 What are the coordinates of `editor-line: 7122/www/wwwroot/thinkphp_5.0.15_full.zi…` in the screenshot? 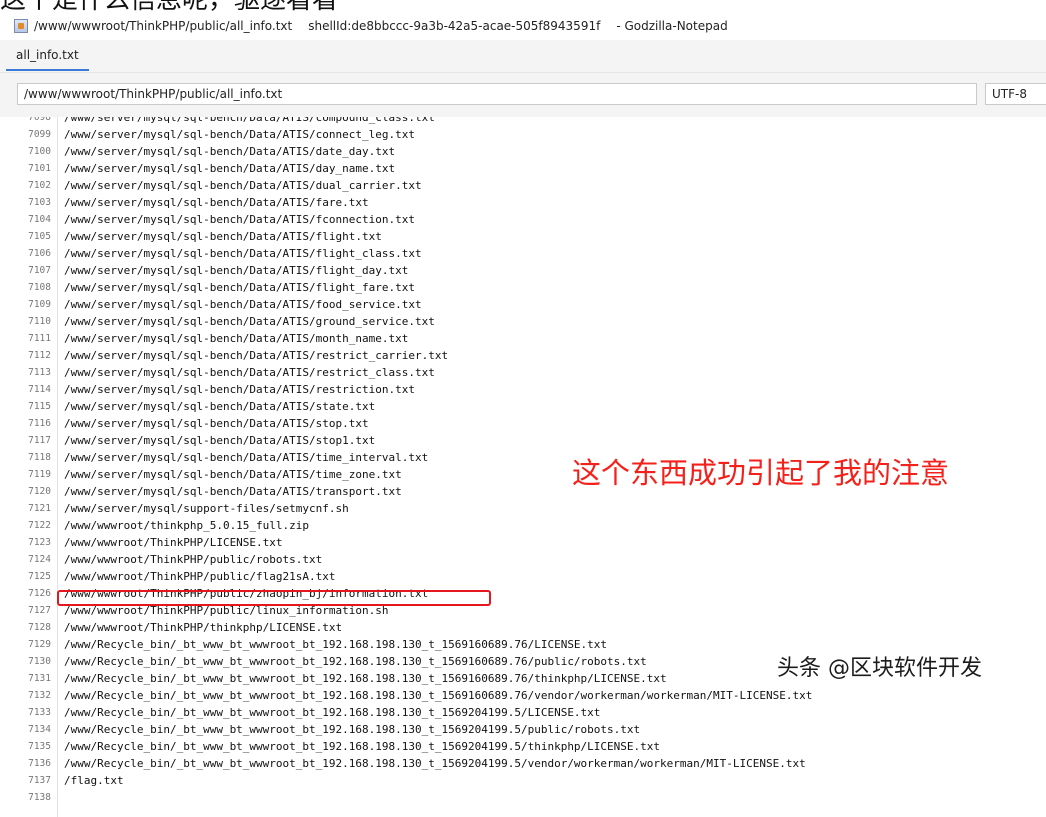 It's located at (523, 525).